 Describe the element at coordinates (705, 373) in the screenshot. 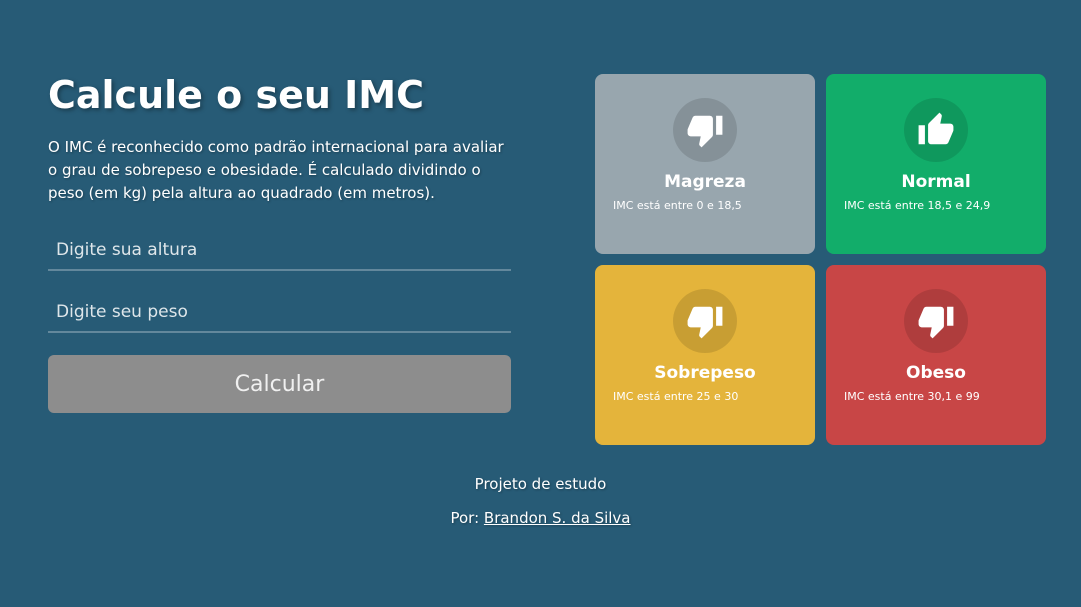

I see `category-name: Sobrepeso` at that location.